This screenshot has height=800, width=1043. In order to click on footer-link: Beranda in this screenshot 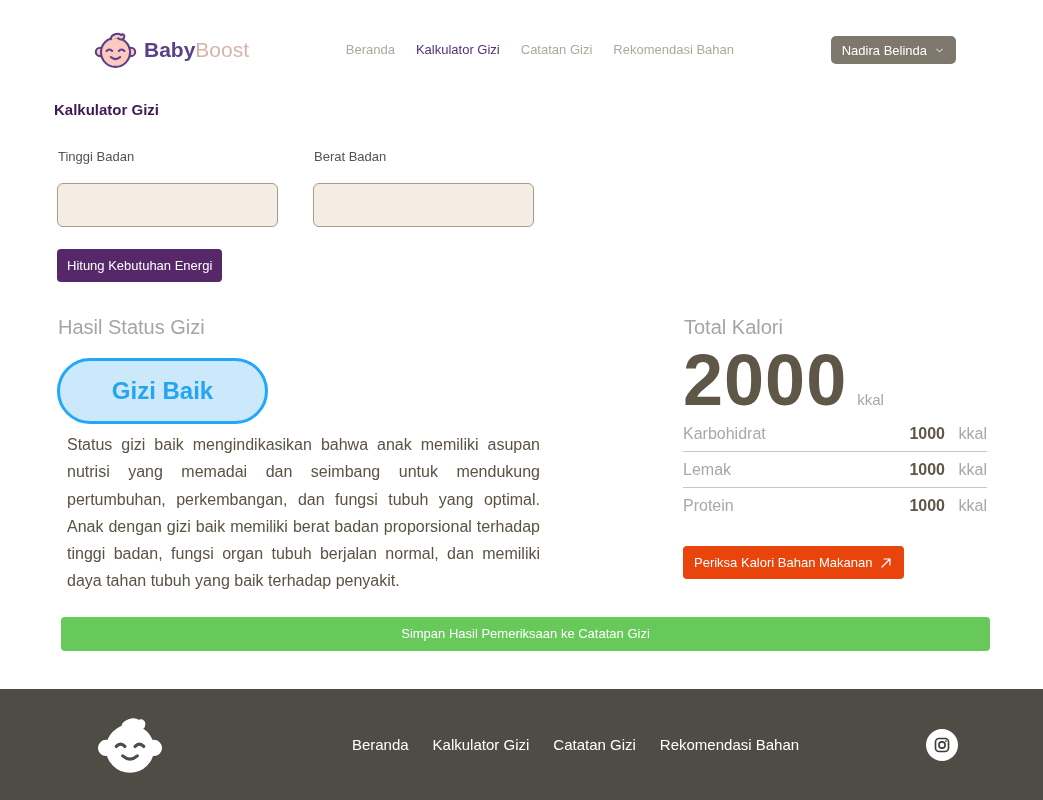, I will do `click(380, 744)`.